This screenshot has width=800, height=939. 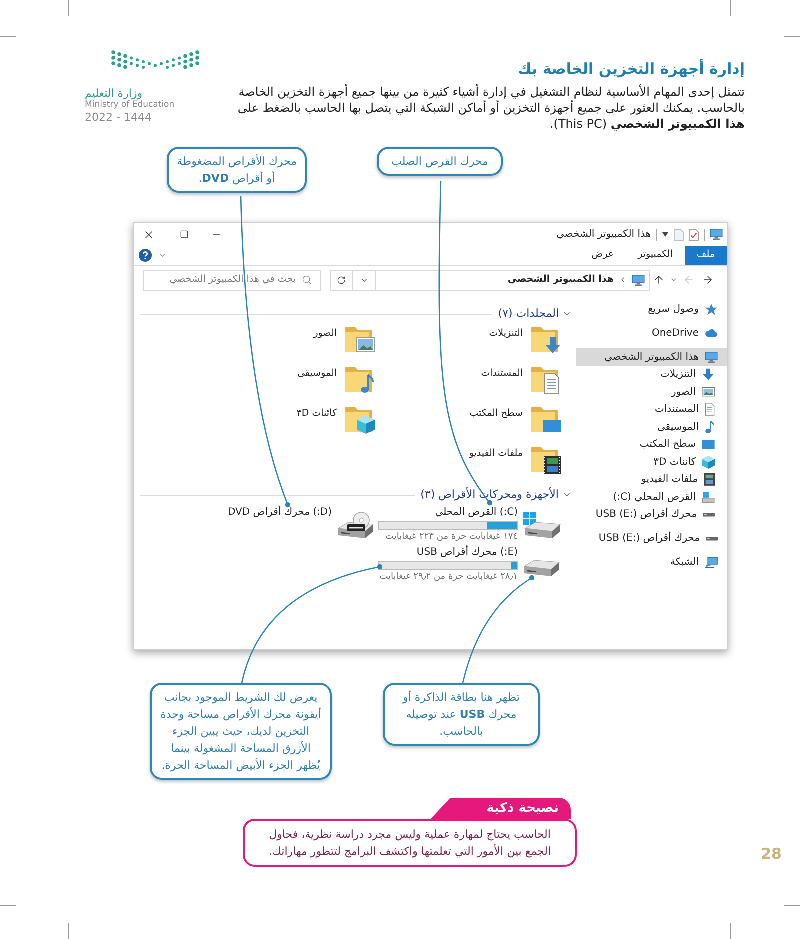 What do you see at coordinates (651, 357) in the screenshot?
I see `nav-item: هذا الكمبيوتر الشخصي` at bounding box center [651, 357].